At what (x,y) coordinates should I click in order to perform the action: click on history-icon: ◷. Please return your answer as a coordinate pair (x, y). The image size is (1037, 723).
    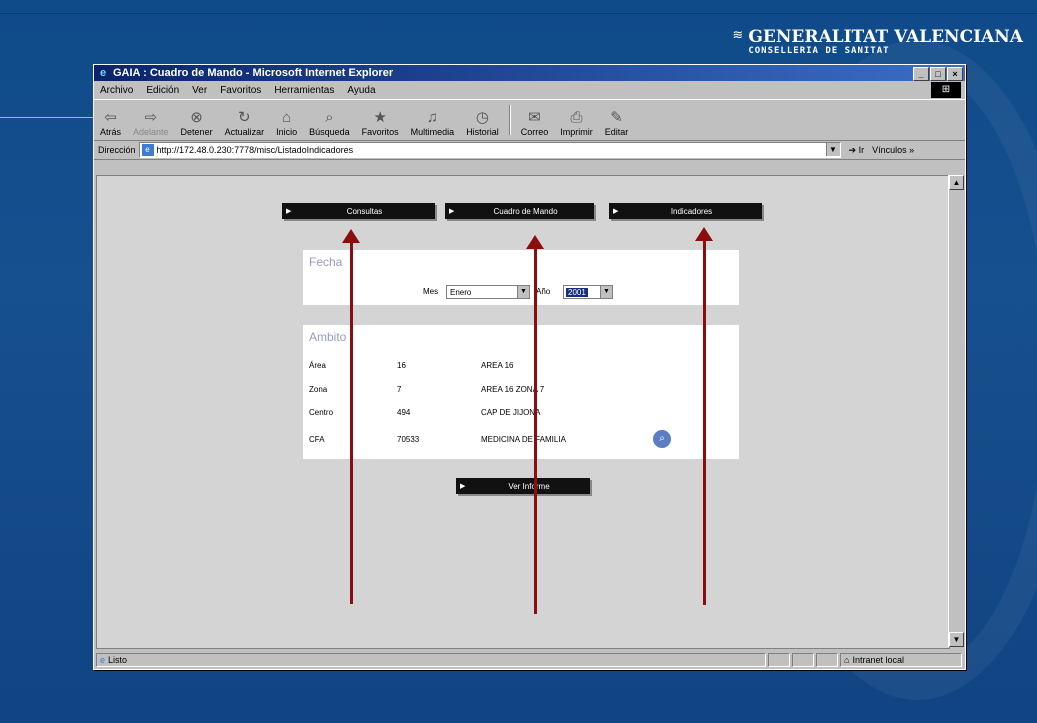
    Looking at the image, I should click on (482, 117).